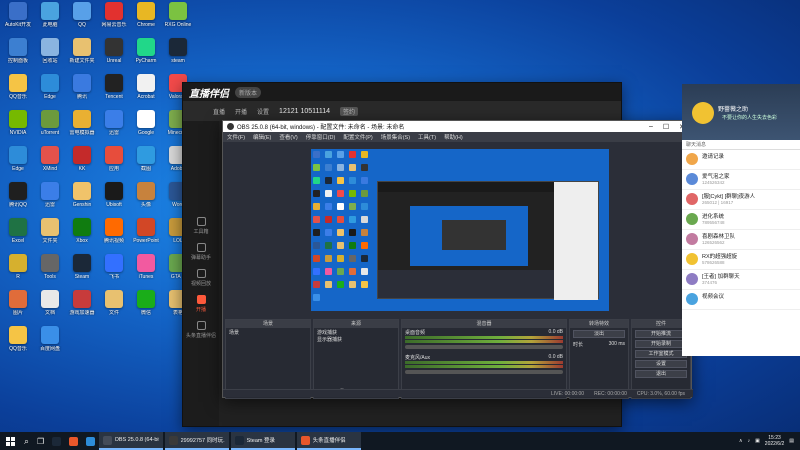 This screenshot has width=800, height=450. Describe the element at coordinates (661, 364) in the screenshot. I see `settings-button: 设置` at that location.